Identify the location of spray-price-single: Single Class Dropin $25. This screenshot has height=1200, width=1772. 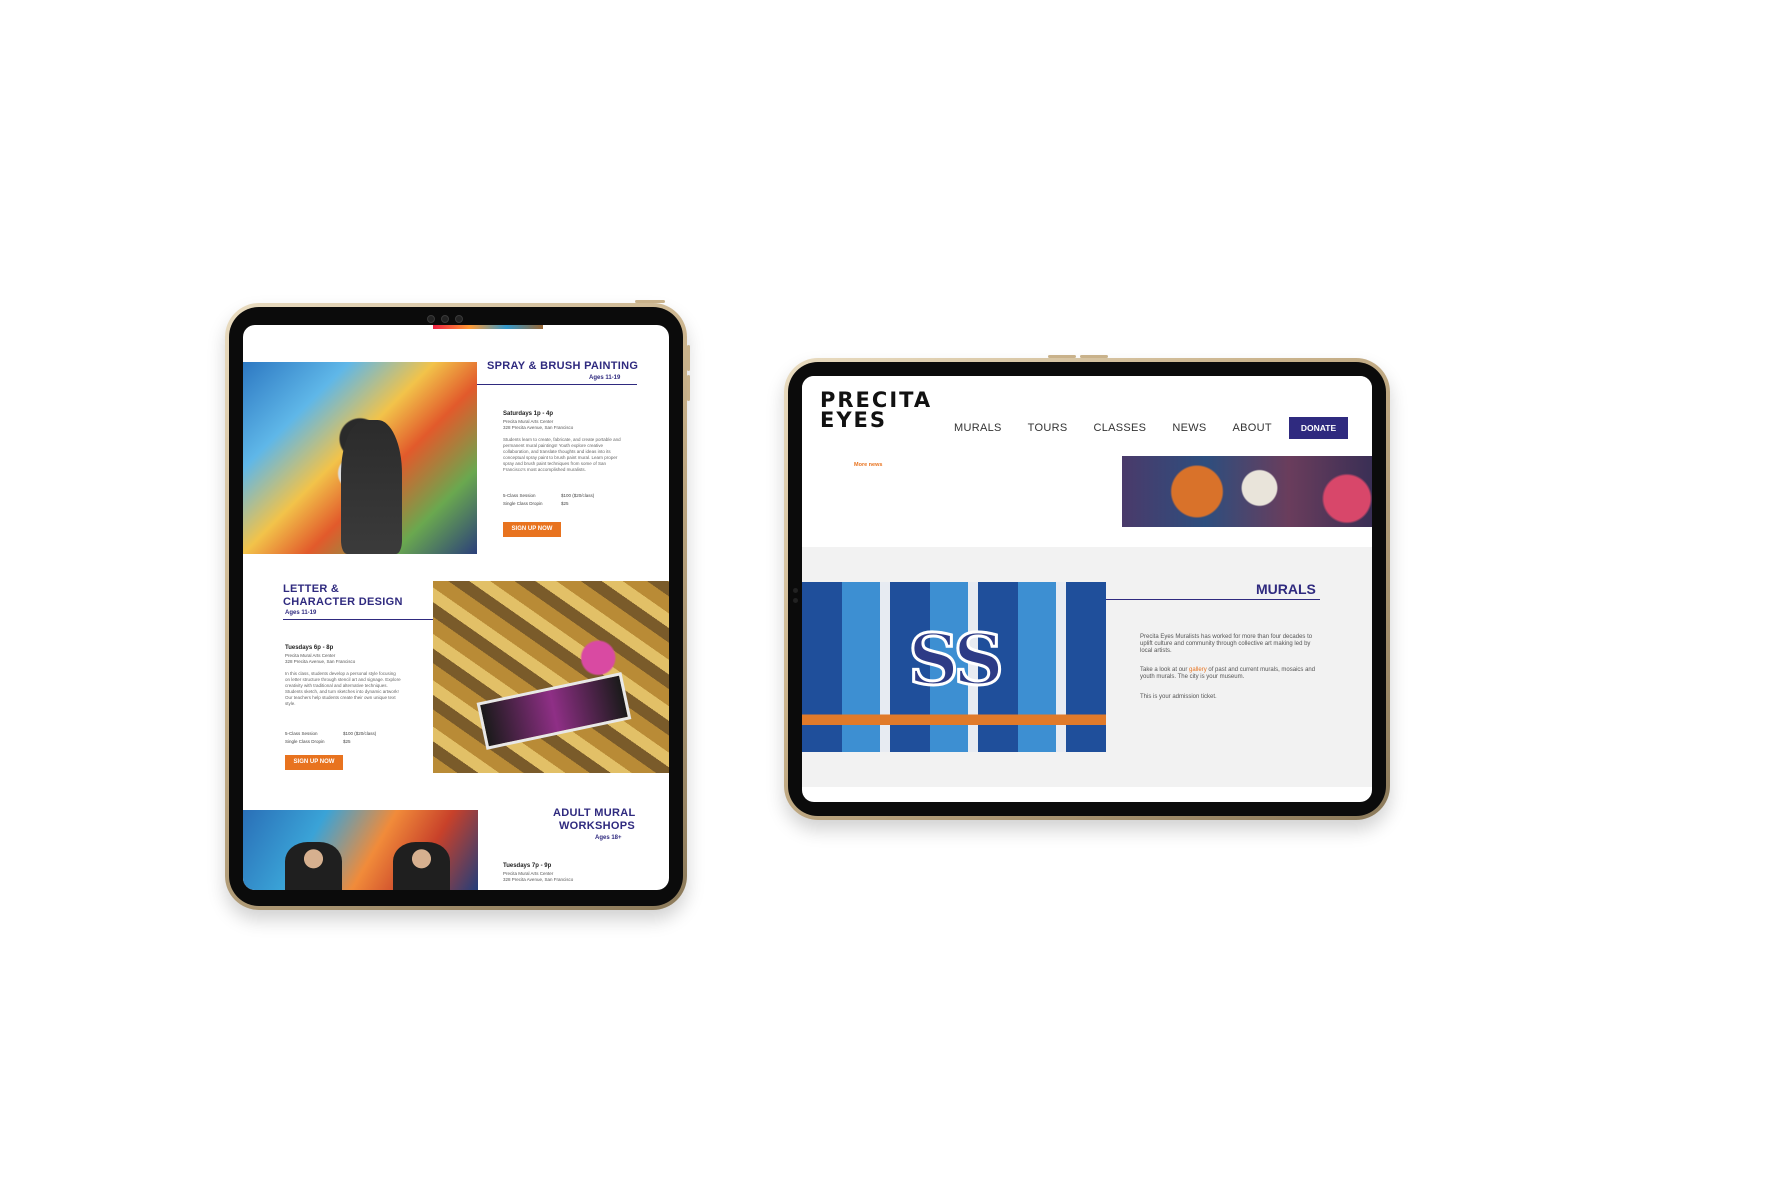
(536, 503).